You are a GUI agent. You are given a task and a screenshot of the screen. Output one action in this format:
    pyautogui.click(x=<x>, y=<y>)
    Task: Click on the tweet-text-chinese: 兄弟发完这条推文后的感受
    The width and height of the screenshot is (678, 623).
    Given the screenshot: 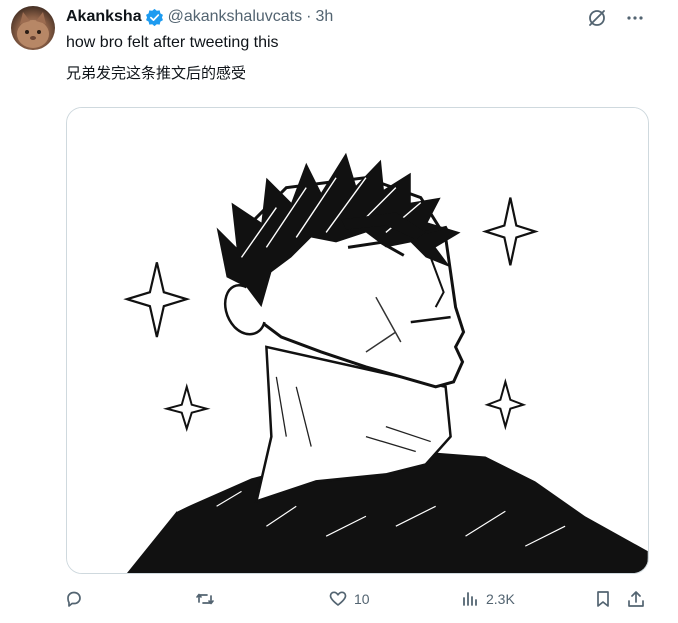 What is the action you would take?
    pyautogui.click(x=156, y=73)
    